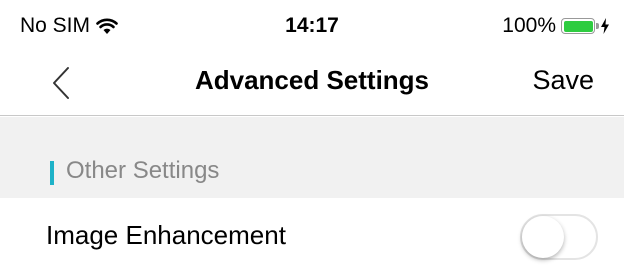 Image resolution: width=624 pixels, height=273 pixels. I want to click on battery-icon, so click(580, 26).